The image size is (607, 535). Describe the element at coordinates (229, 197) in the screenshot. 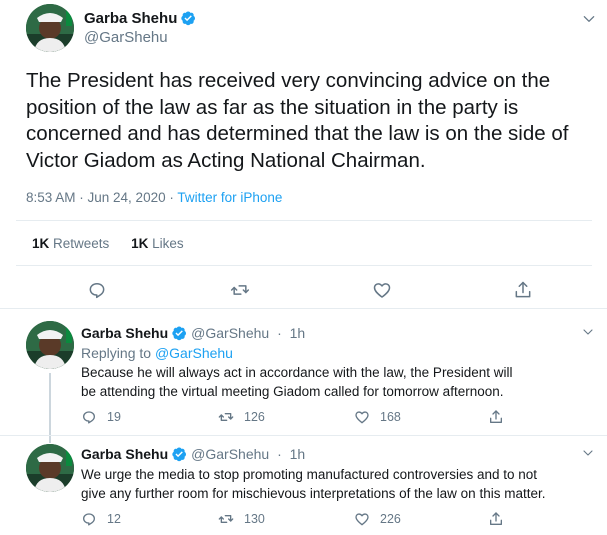

I see `source-link: Twitter for iPhone` at that location.